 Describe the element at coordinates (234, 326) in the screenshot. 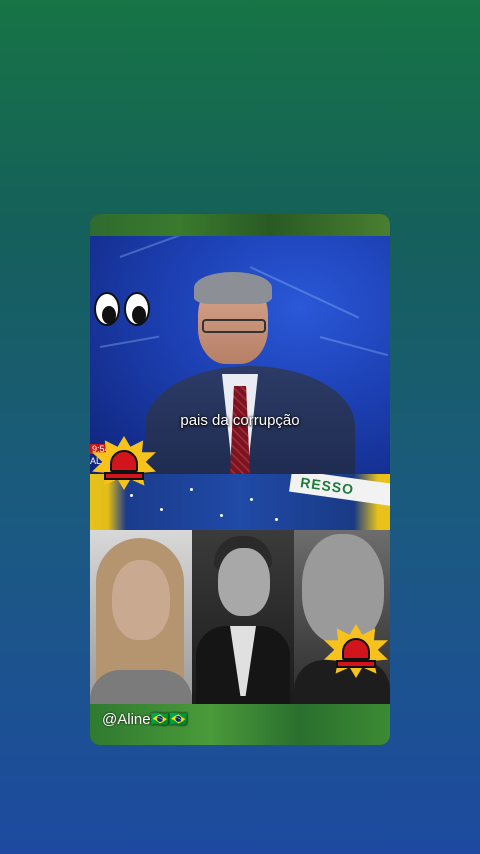

I see `anchor-glasses` at that location.